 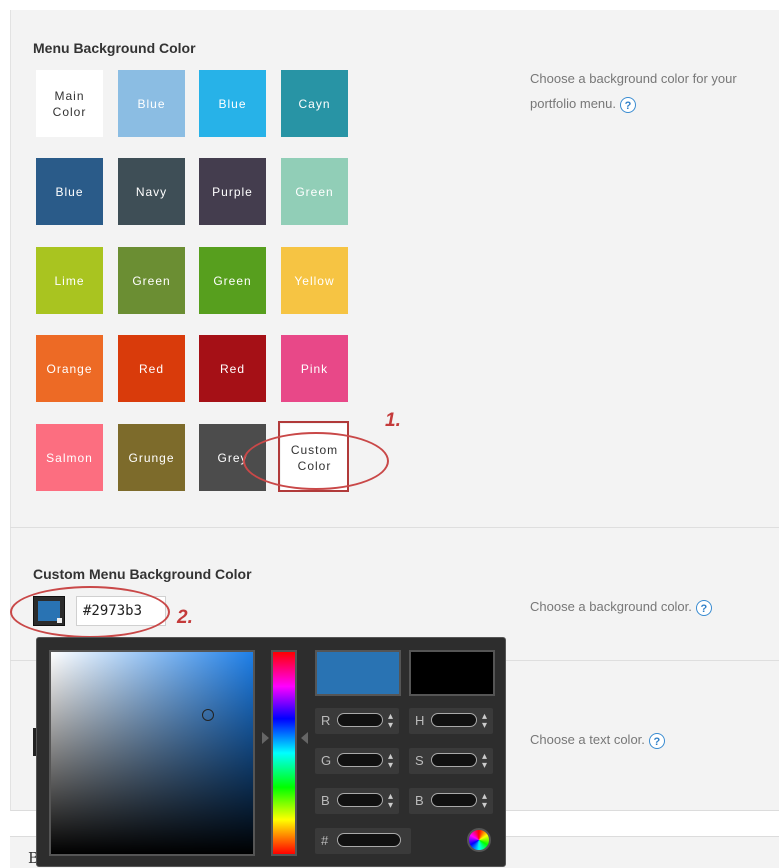 I want to click on swatch-purple: Purple, so click(x=232, y=191).